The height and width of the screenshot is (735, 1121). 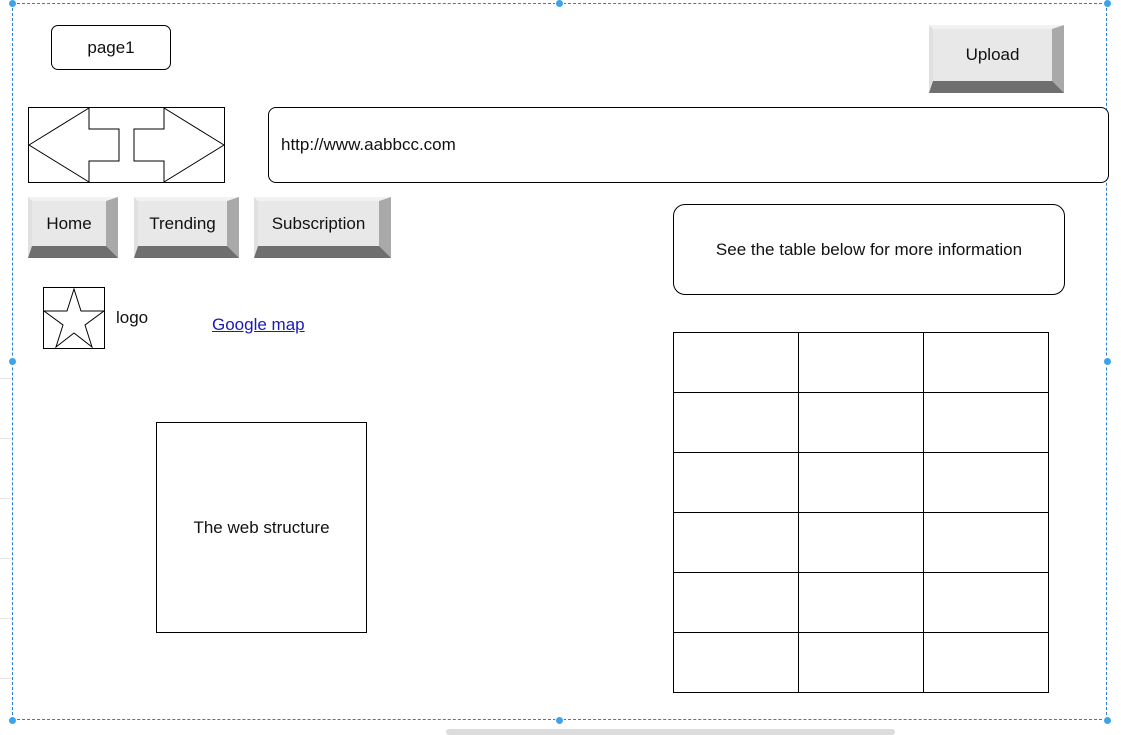 I want to click on subscription-button: Subscription, so click(x=322, y=227).